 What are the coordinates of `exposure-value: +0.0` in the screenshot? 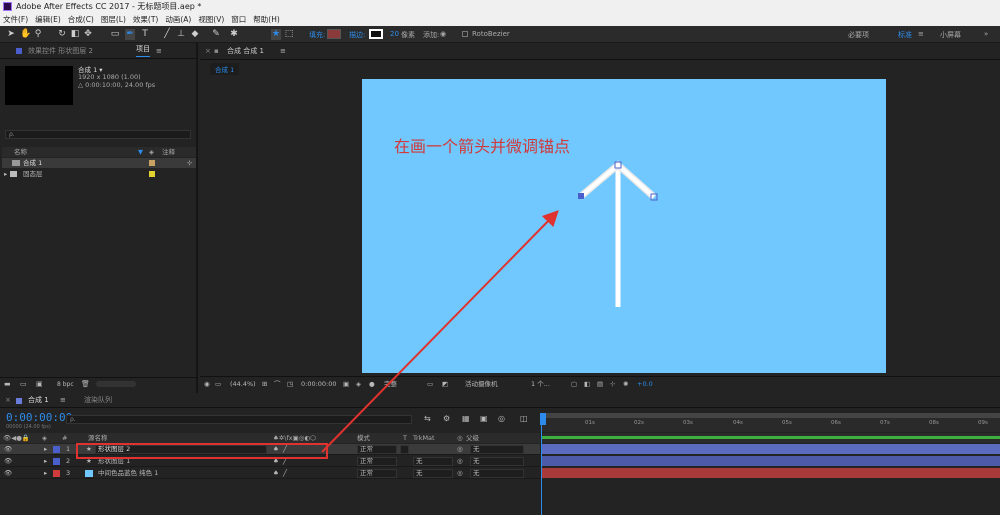 It's located at (645, 384).